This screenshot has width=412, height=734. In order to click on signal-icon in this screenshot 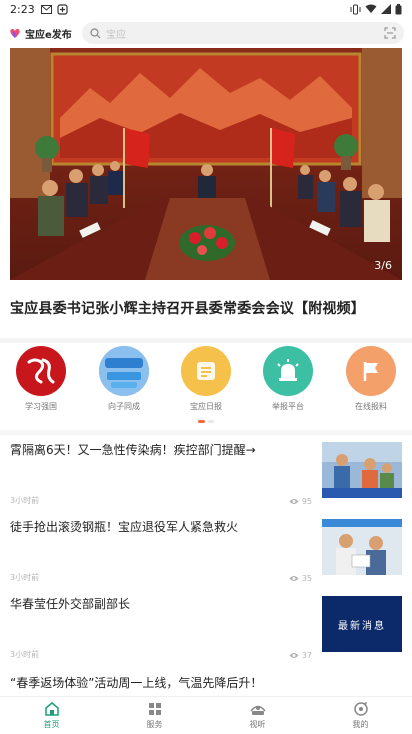, I will do `click(386, 9)`.